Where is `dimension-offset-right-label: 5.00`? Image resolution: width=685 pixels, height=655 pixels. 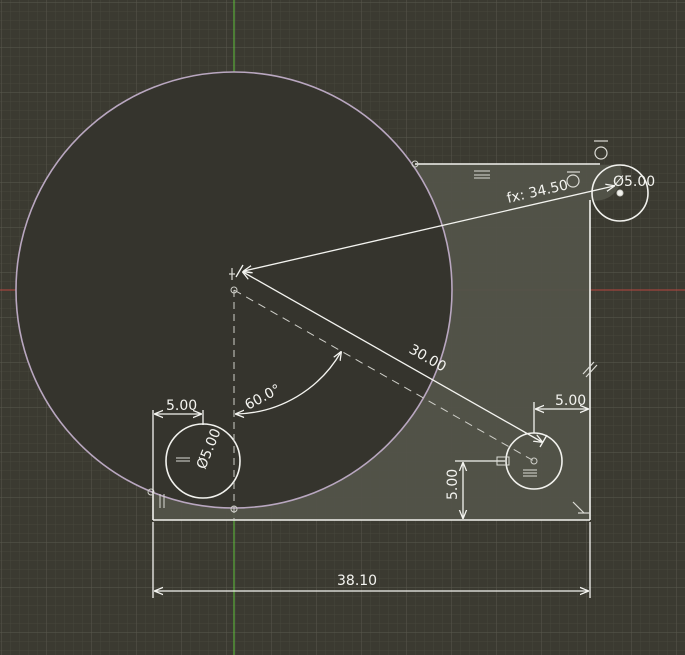 dimension-offset-right-label: 5.00 is located at coordinates (570, 401).